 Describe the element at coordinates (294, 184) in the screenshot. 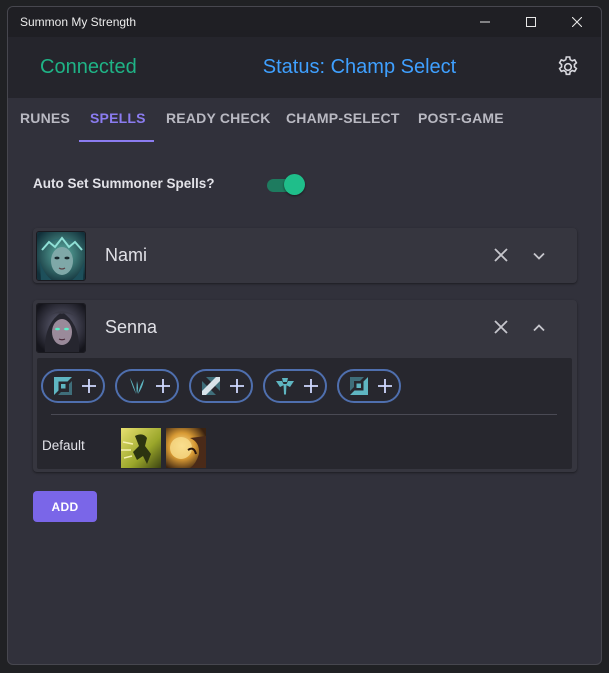

I see `toggle-knob` at that location.